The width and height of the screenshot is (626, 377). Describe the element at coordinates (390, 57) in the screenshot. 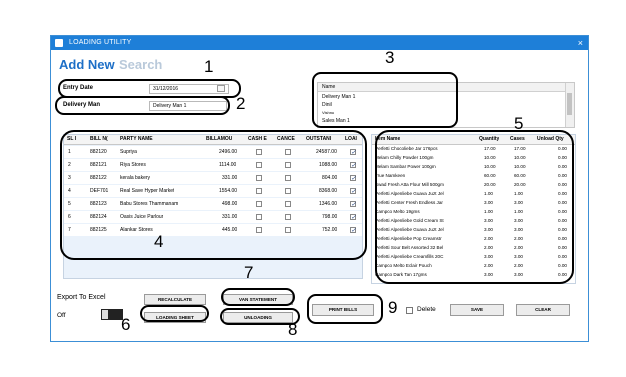

I see `annotation-number-3: 3` at that location.